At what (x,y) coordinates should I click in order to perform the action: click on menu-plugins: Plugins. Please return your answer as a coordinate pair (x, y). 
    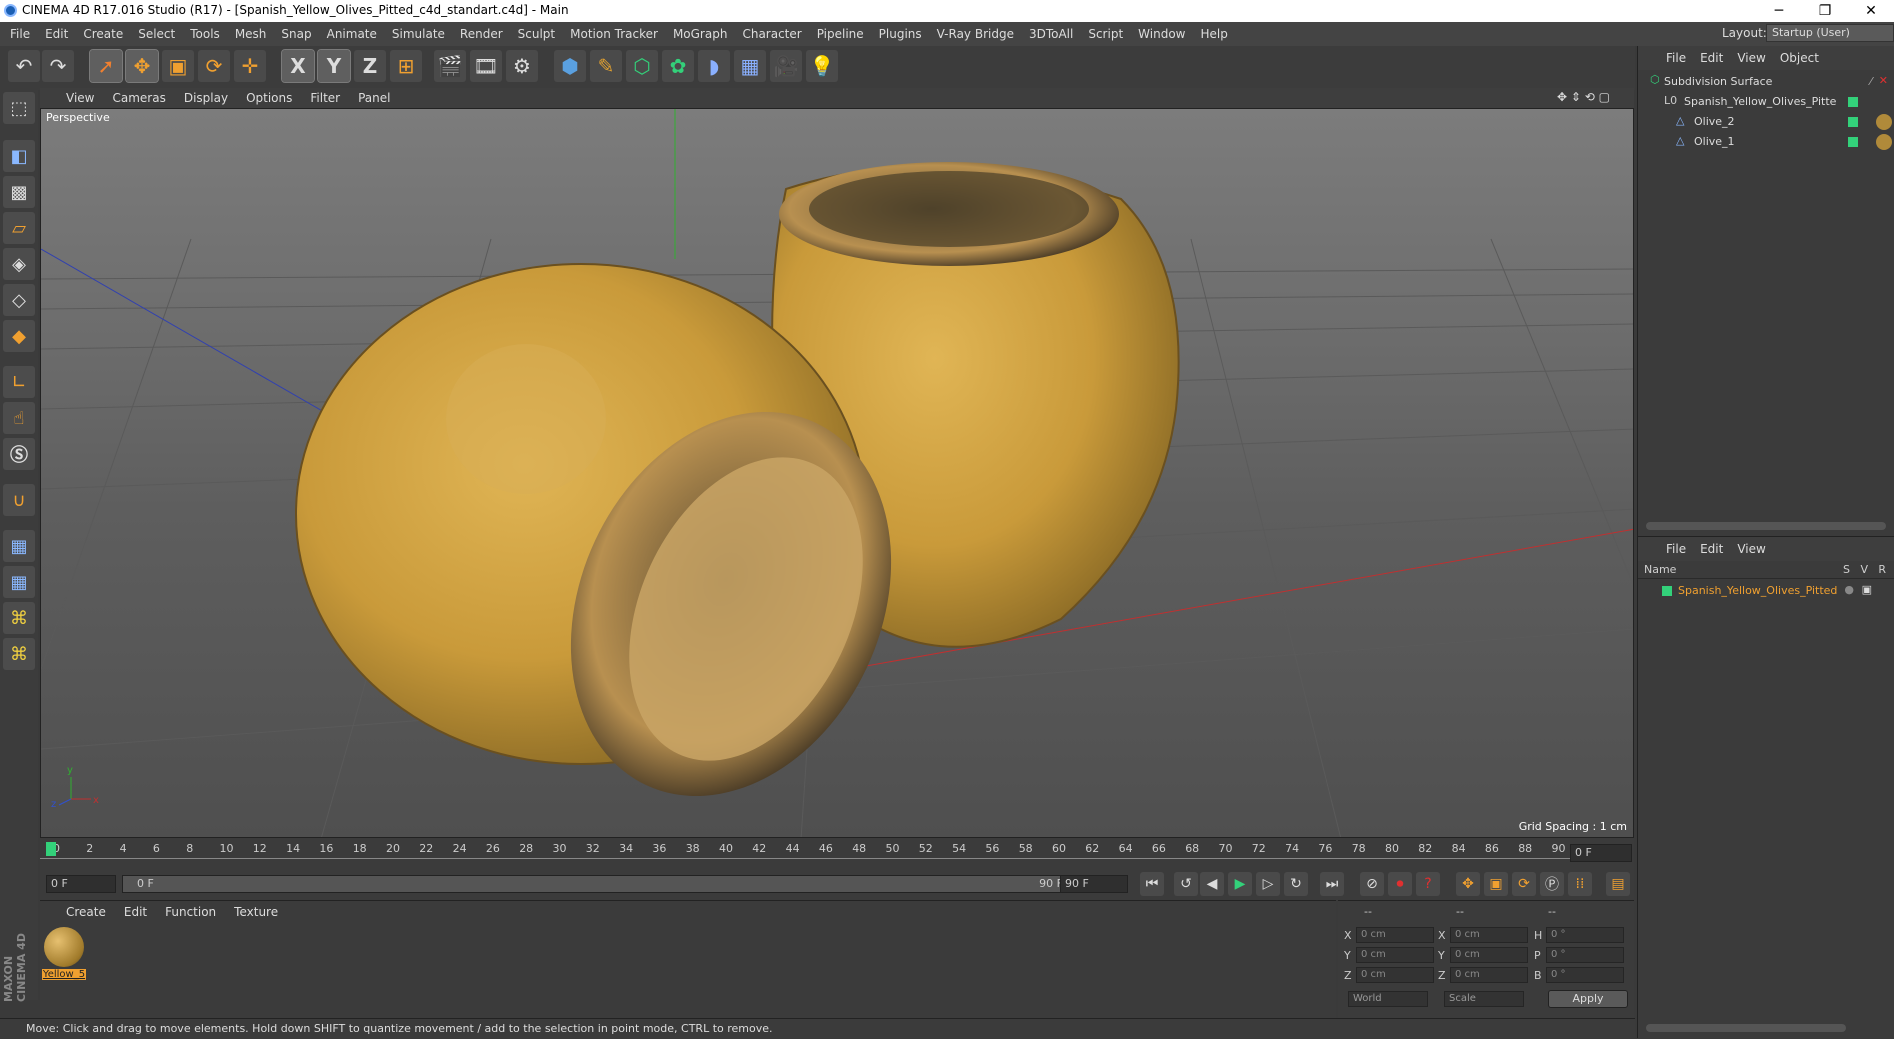
    Looking at the image, I should click on (900, 34).